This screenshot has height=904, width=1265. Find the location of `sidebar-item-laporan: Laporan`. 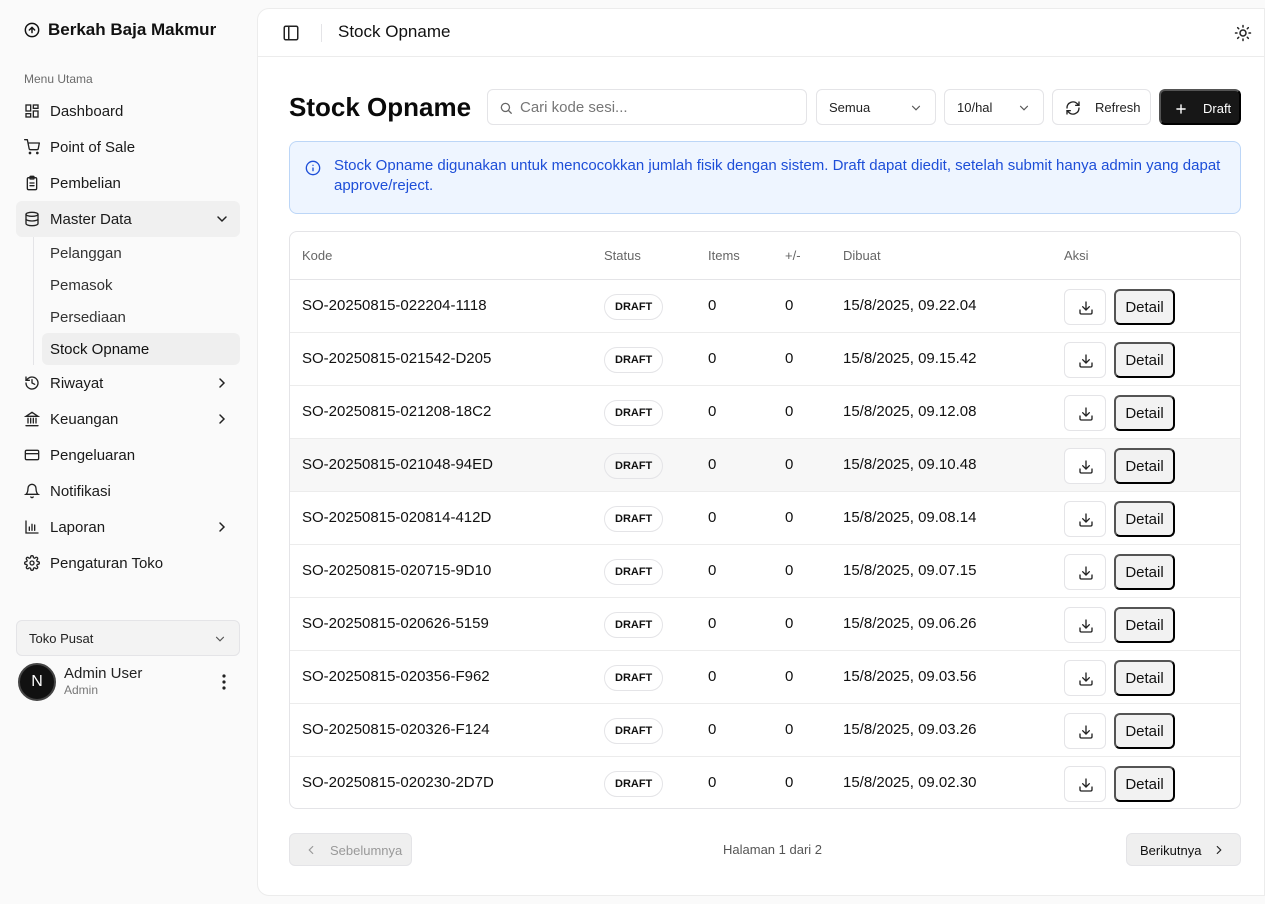

sidebar-item-laporan: Laporan is located at coordinates (128, 527).